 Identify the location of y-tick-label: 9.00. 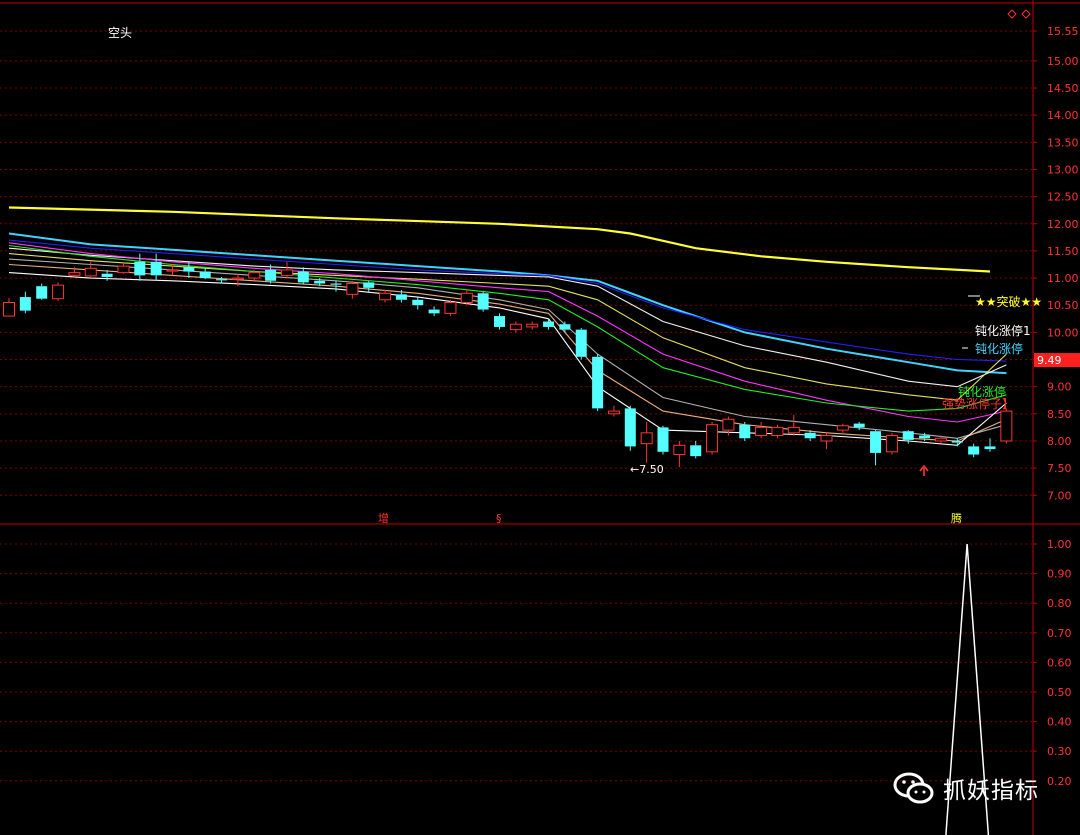
(1059, 387).